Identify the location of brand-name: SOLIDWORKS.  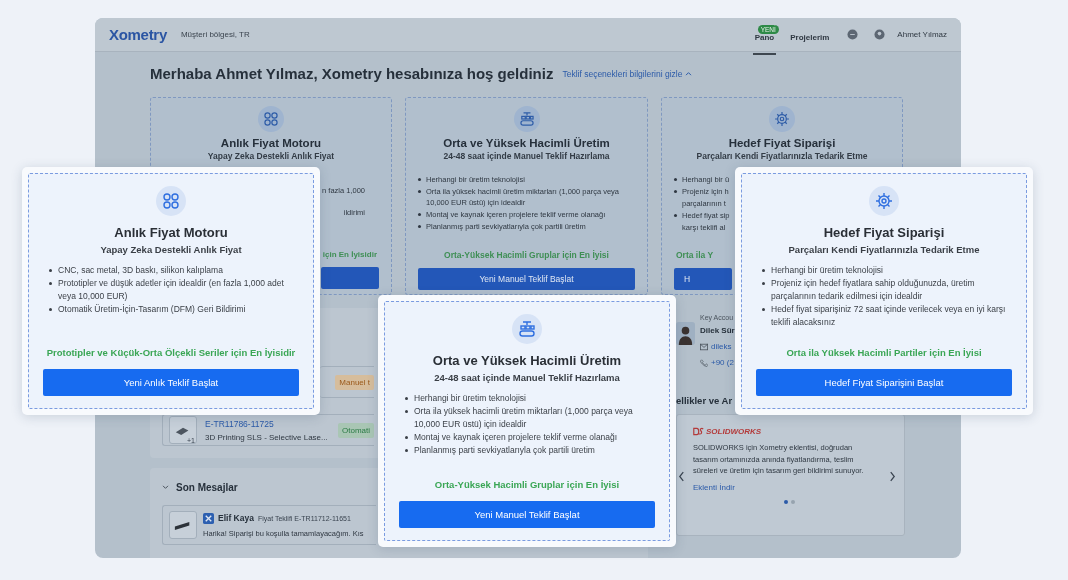
(734, 431).